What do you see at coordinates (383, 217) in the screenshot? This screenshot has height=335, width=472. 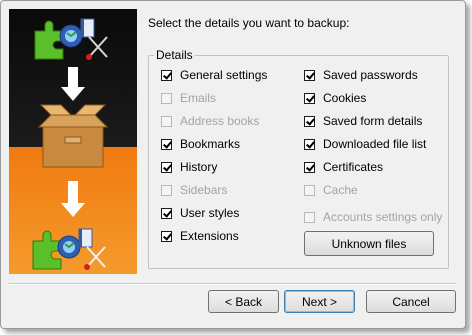 I see `checkbox-label: Accounts settings only` at bounding box center [383, 217].